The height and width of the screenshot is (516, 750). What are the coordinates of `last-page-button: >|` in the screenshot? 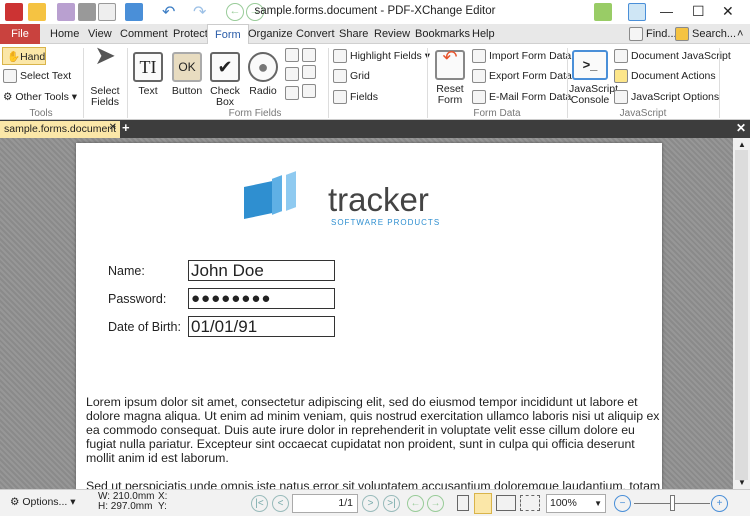 It's located at (391, 503).